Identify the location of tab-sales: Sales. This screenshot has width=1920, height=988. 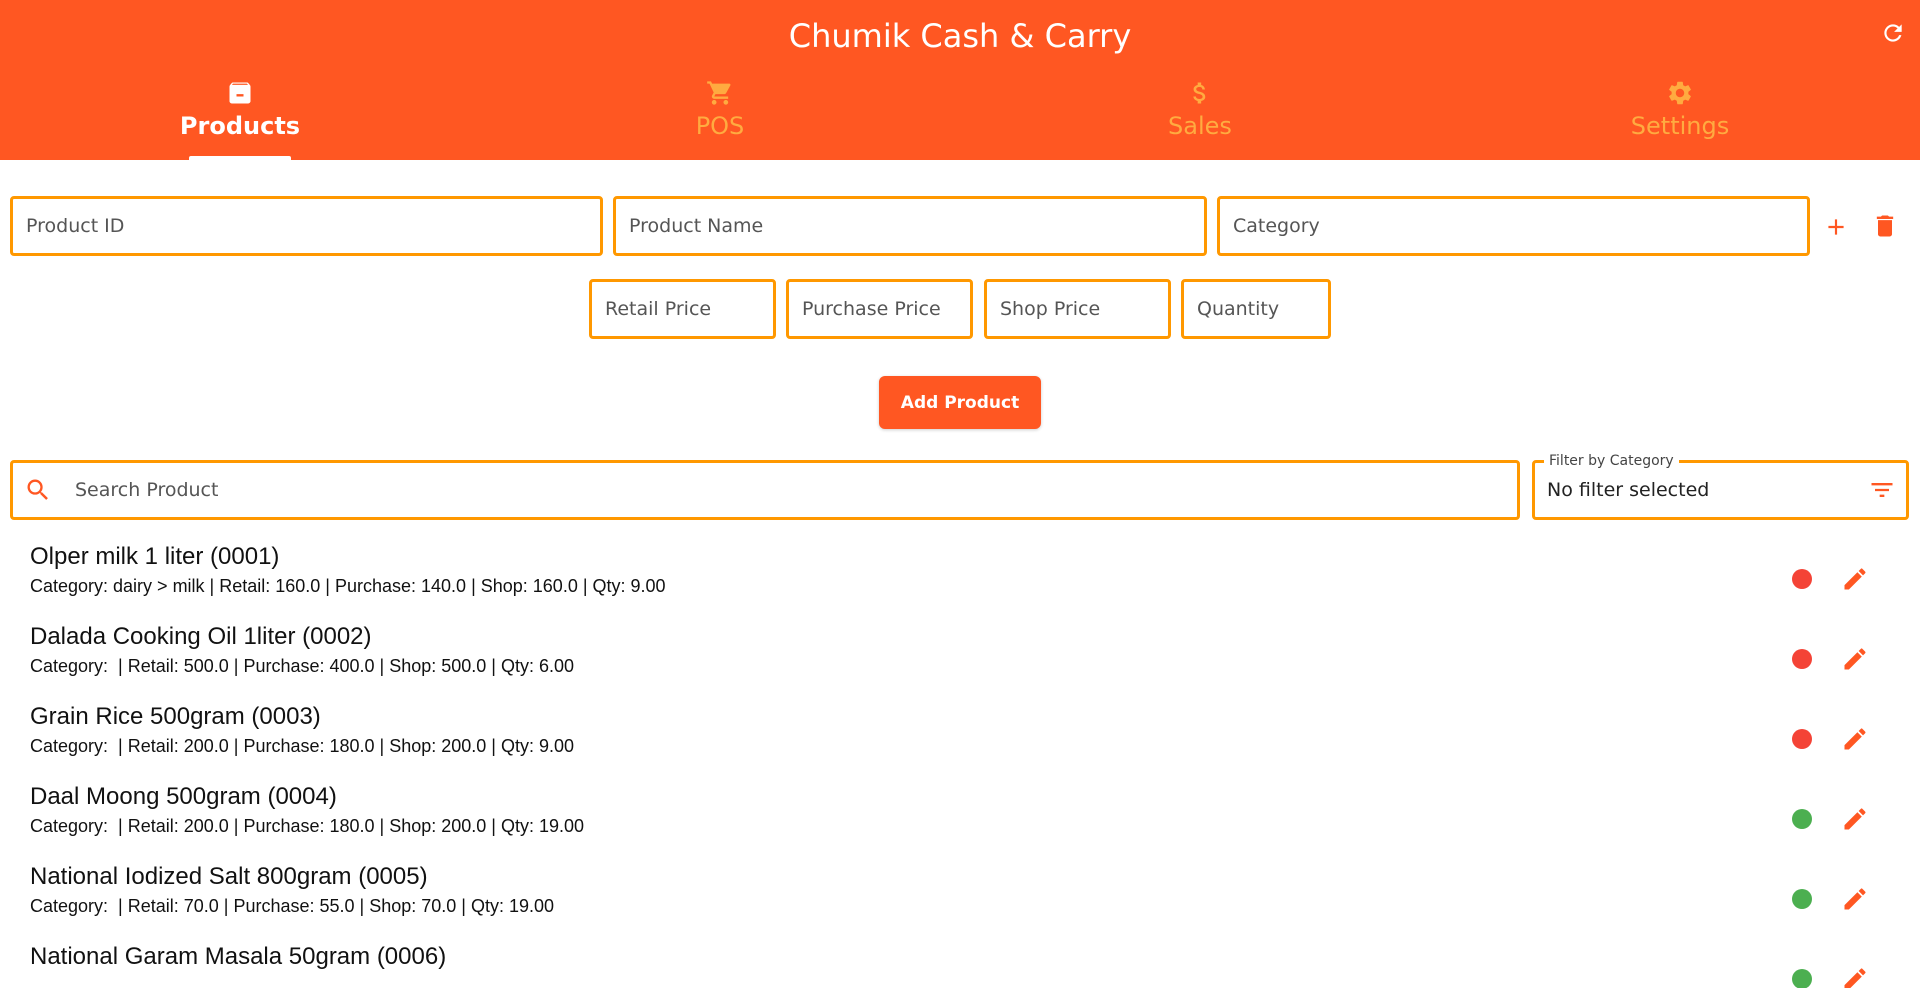
(1200, 116).